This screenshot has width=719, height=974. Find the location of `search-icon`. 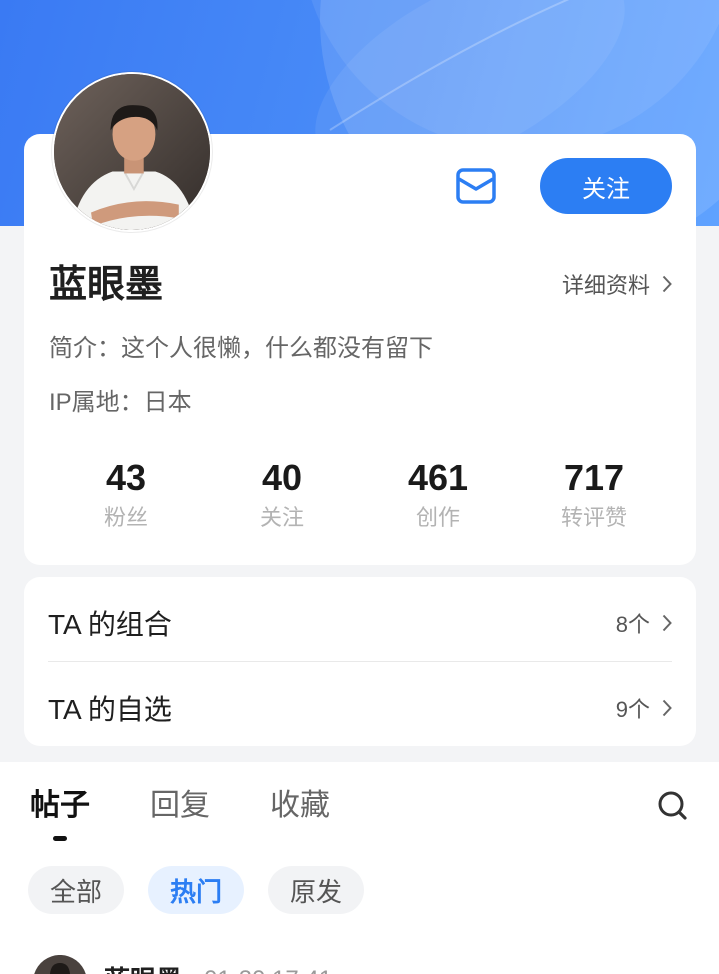

search-icon is located at coordinates (672, 805).